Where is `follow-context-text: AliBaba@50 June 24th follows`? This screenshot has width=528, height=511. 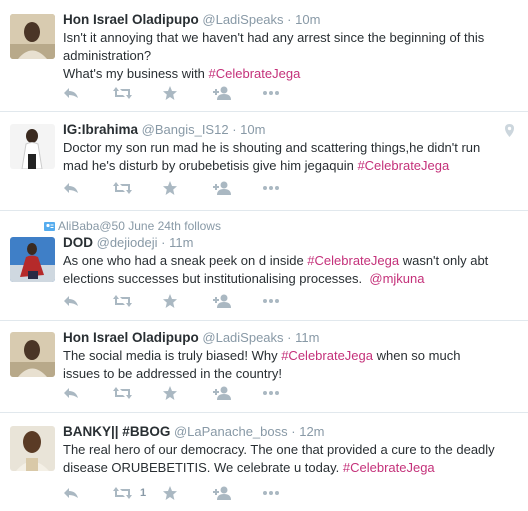
follow-context-text: AliBaba@50 June 24th follows is located at coordinates (139, 226).